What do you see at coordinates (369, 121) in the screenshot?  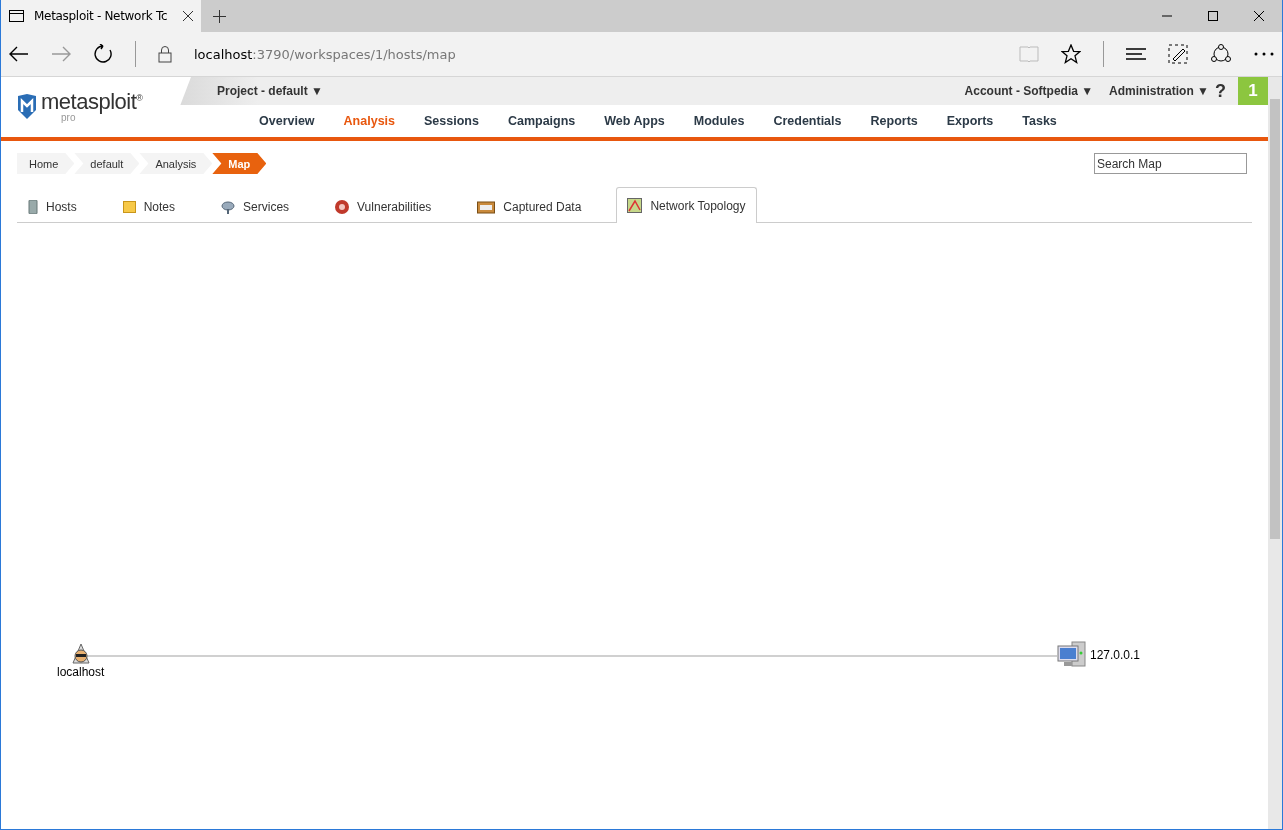 I see `nav-link: Analysis` at bounding box center [369, 121].